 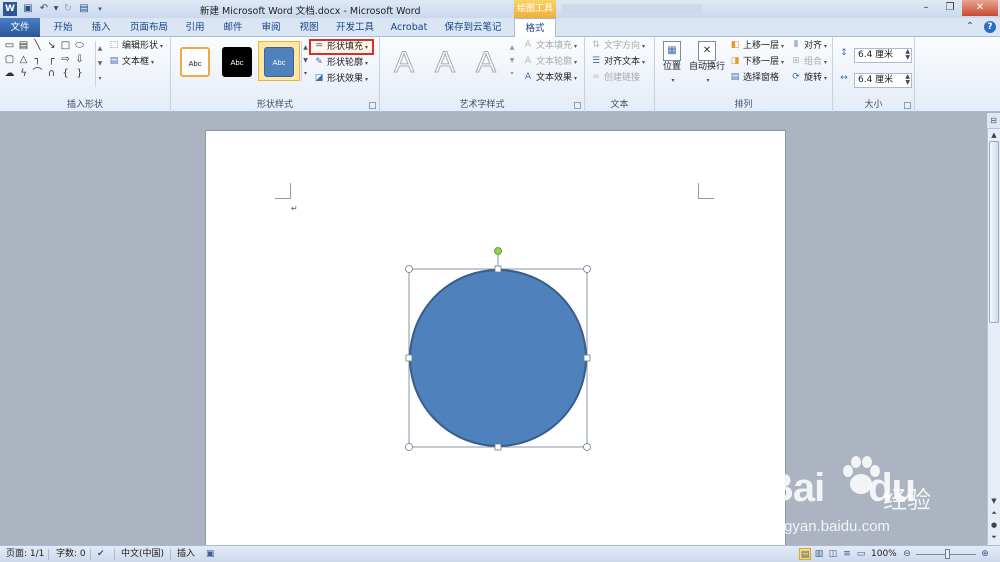 I want to click on text-fill-button: A 文本填充 ▾, so click(x=549, y=46).